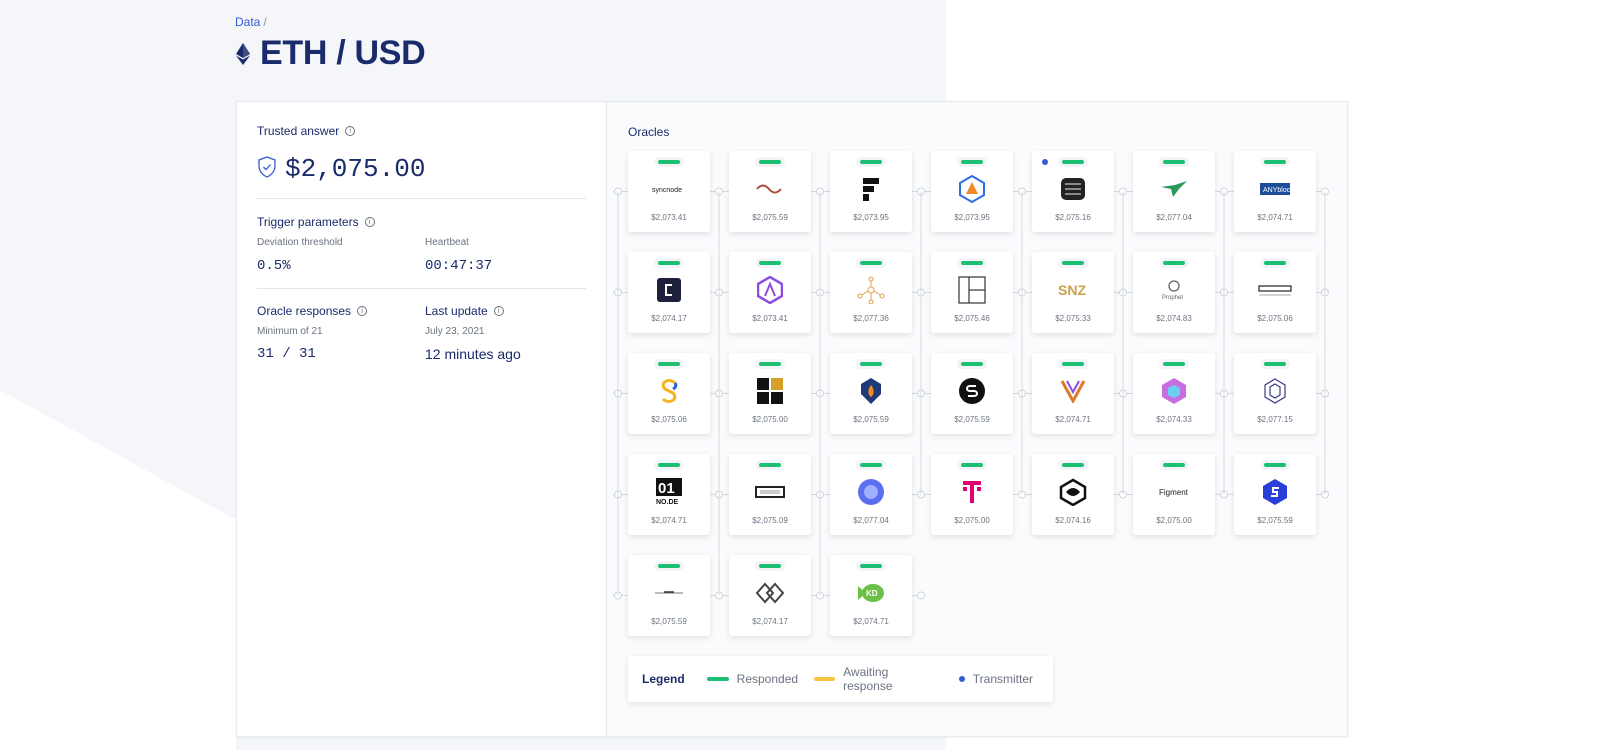 This screenshot has height=750, width=1600. I want to click on oracle-value: $2,074.16, so click(1073, 520).